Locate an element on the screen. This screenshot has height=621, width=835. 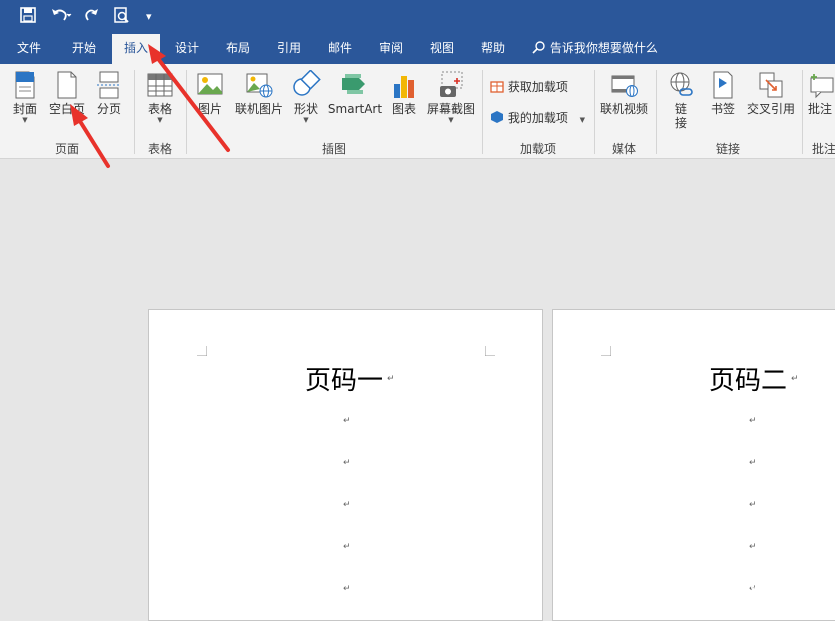
online-picture-icon is located at coordinates (259, 85).